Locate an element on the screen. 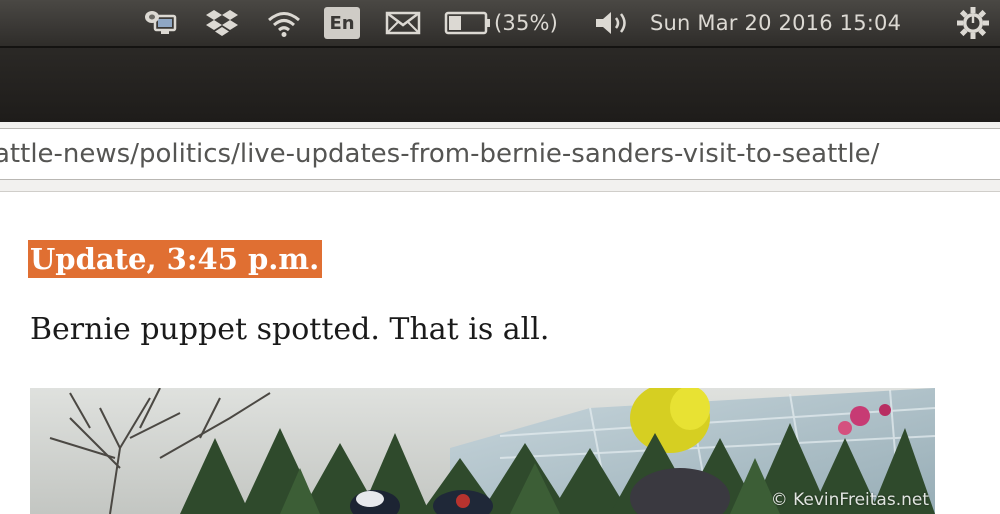 This screenshot has height=514, width=1000. dropbox-icon is located at coordinates (222, 23).